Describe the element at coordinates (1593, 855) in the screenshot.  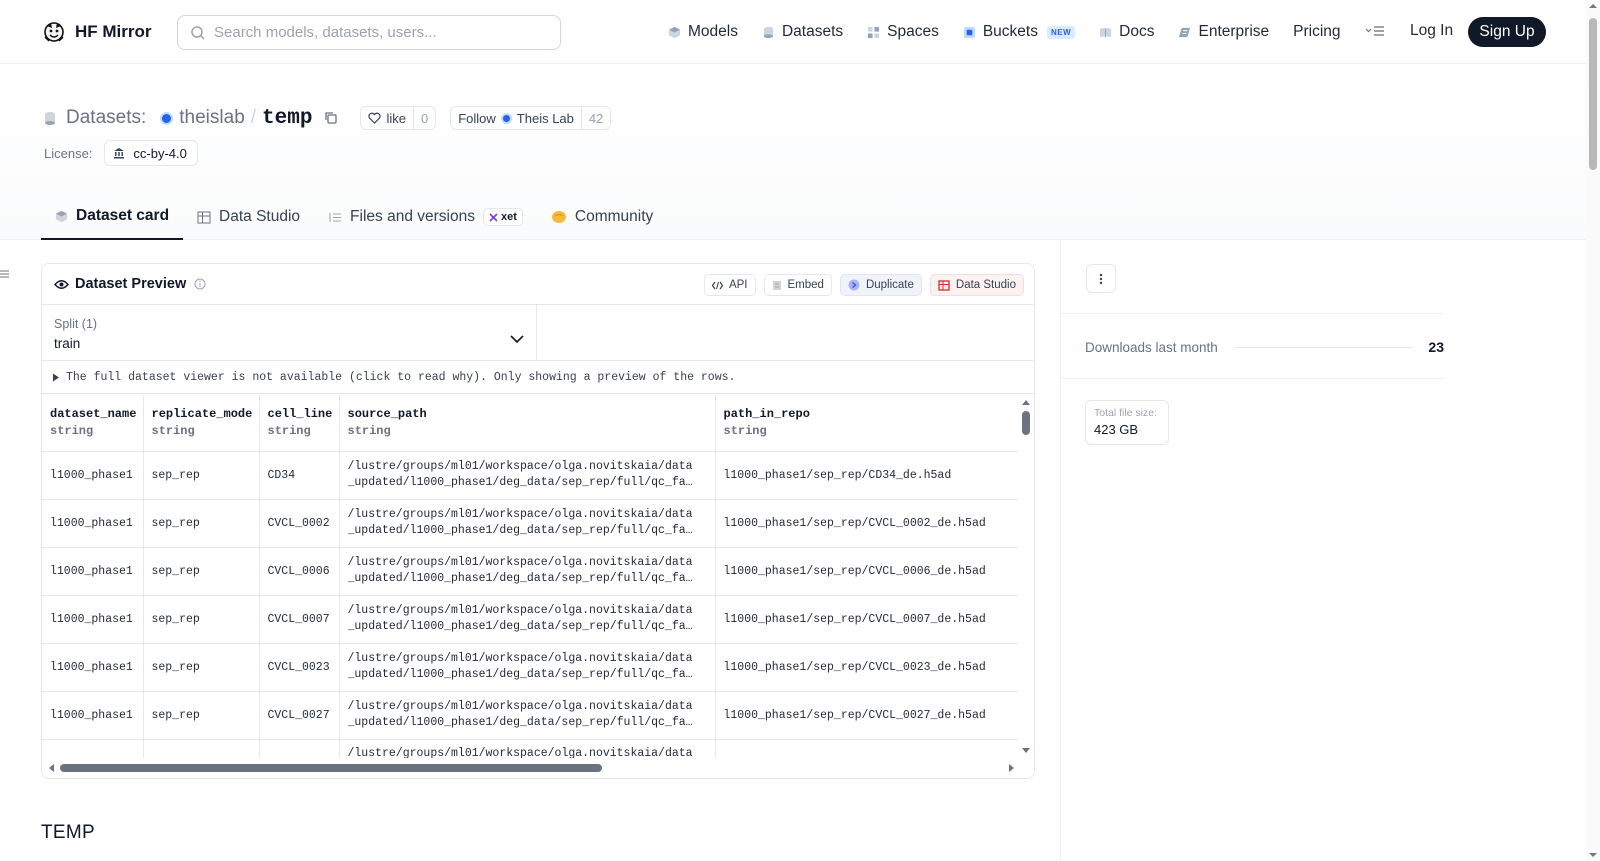
I see `page-scroll-down-icon` at that location.